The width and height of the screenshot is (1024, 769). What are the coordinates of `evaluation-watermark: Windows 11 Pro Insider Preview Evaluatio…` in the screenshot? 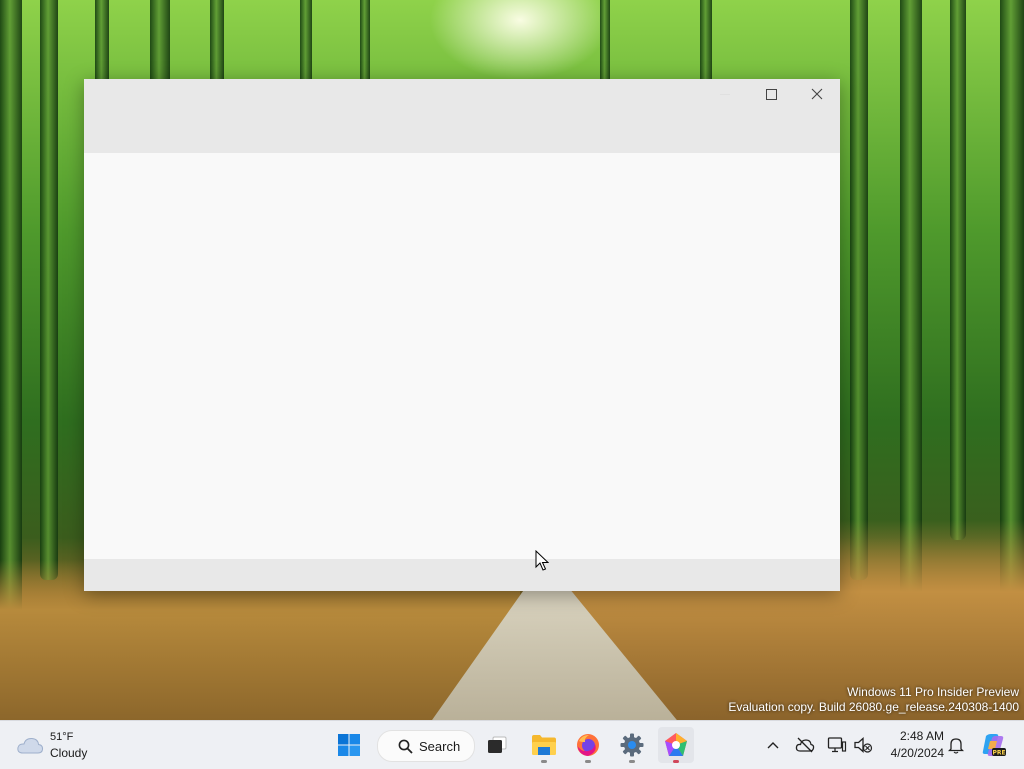 It's located at (873, 700).